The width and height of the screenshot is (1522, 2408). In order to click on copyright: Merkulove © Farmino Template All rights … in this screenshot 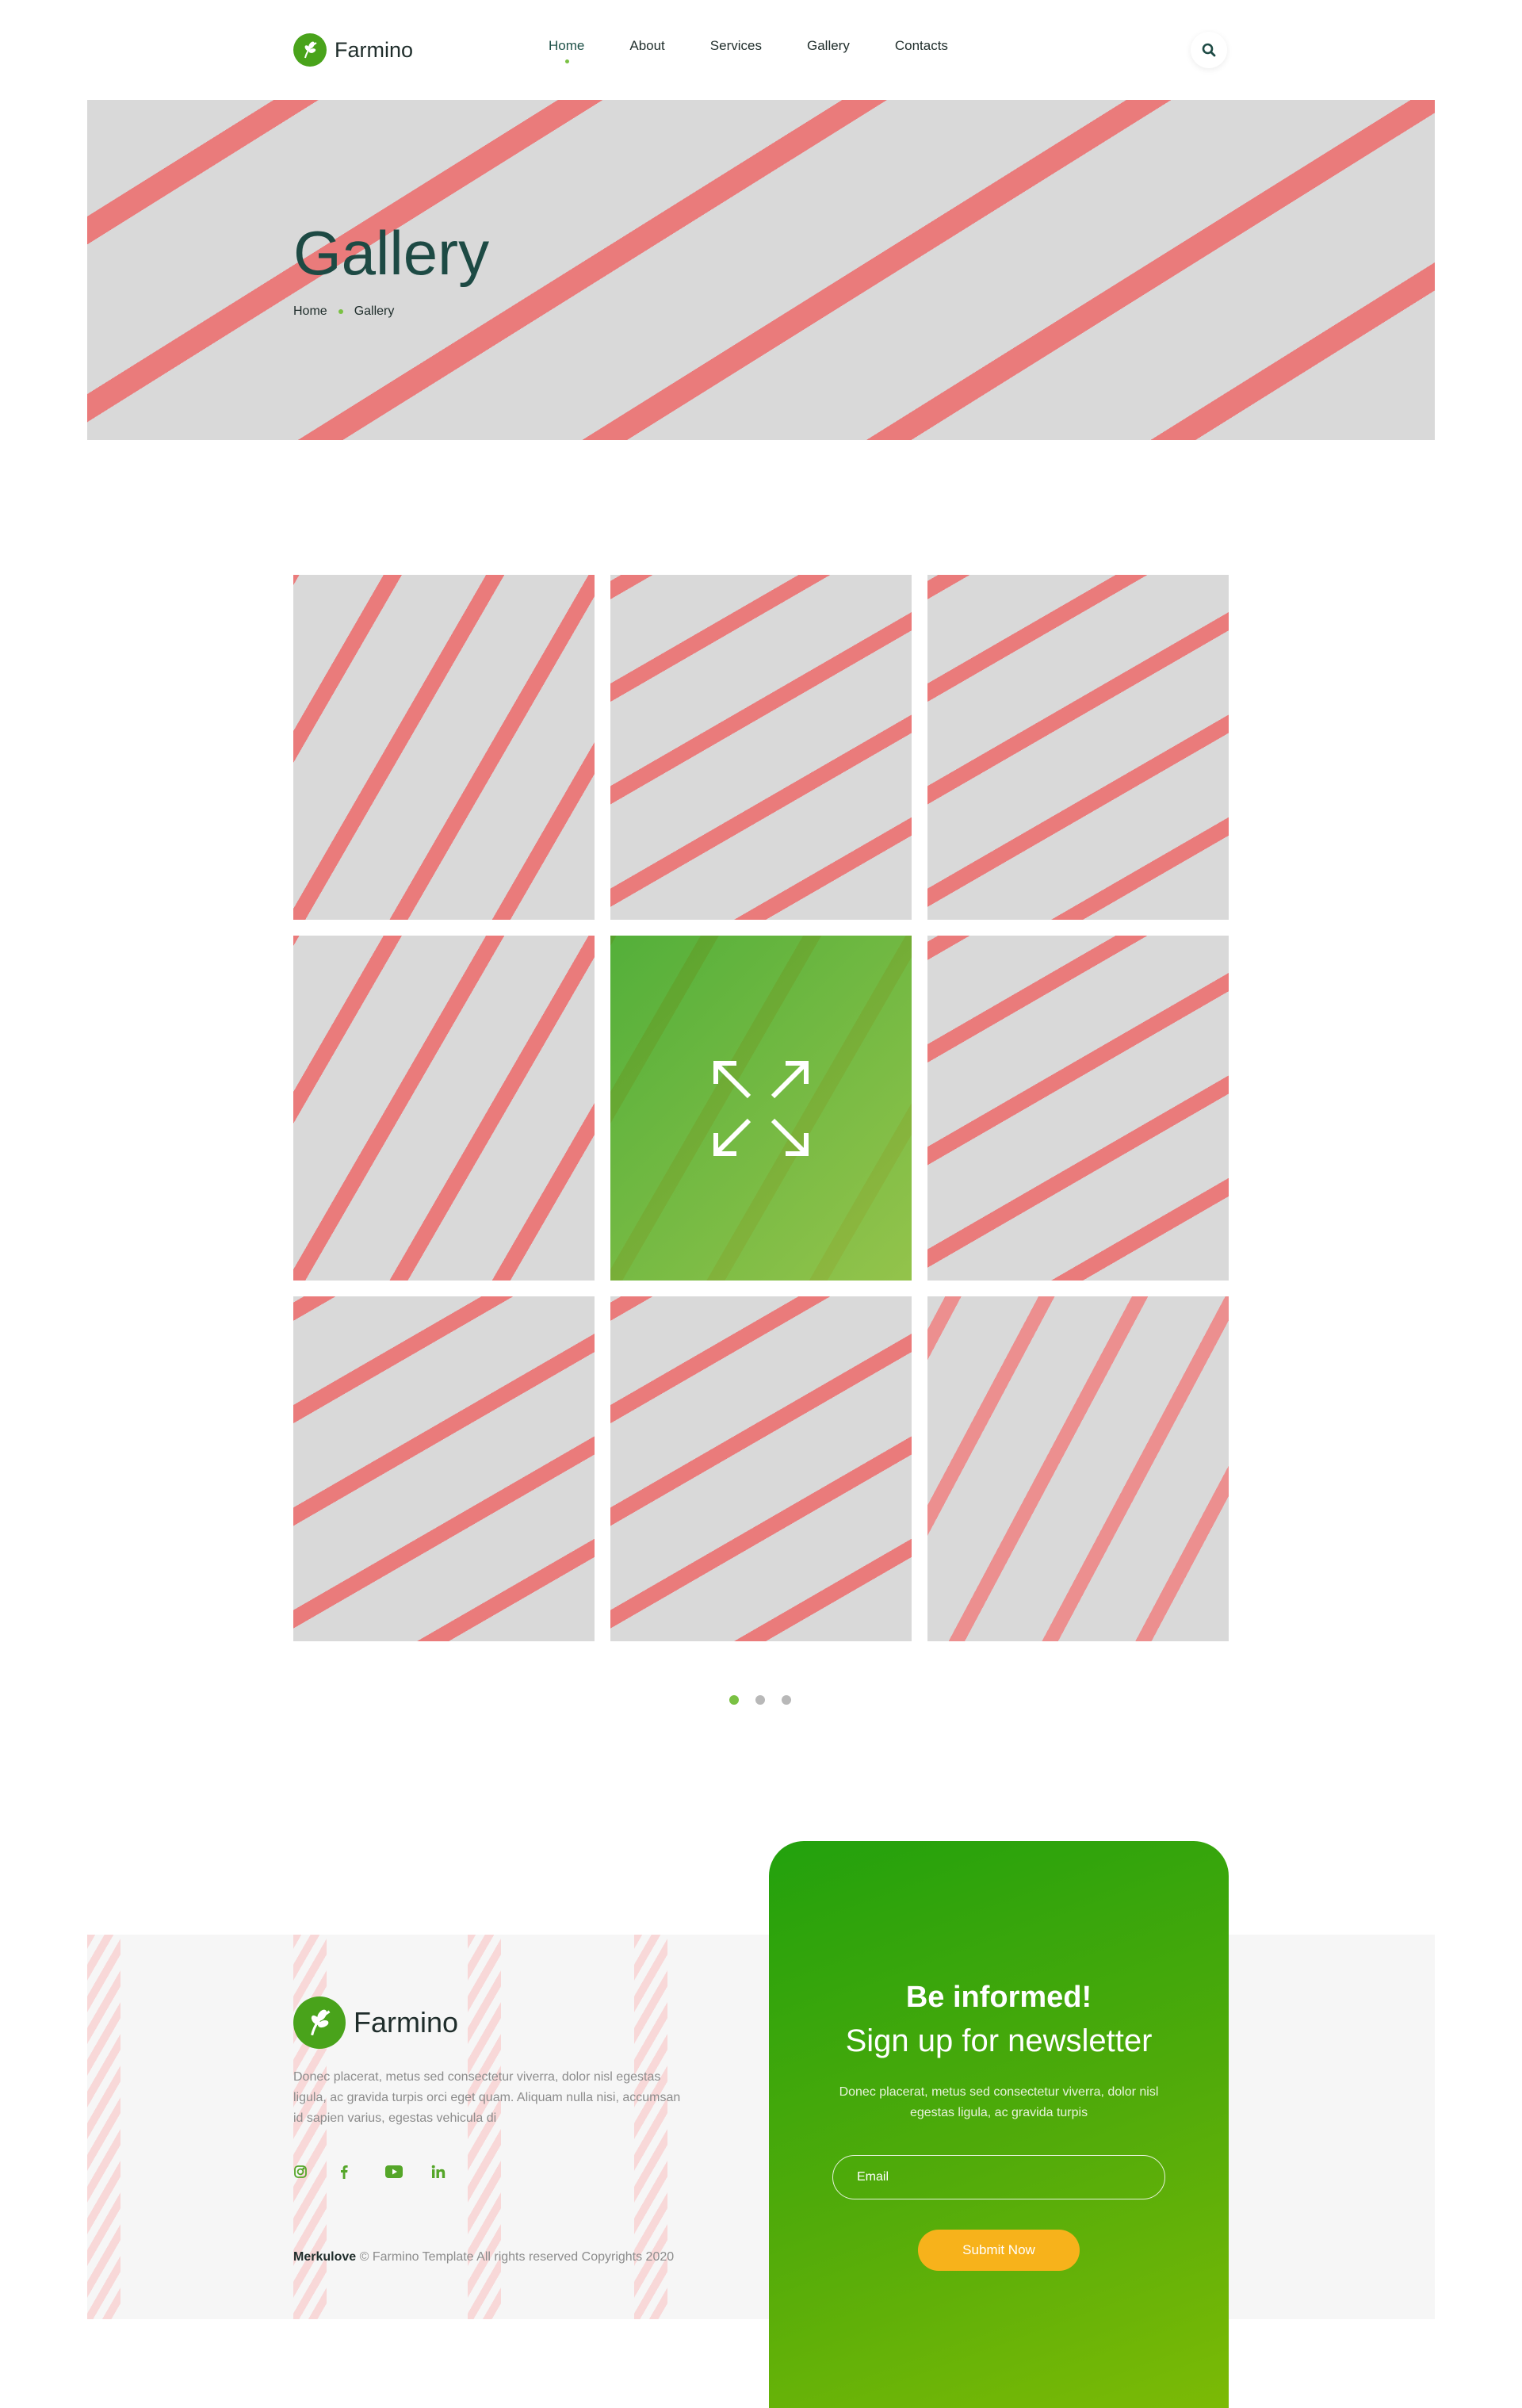, I will do `click(488, 2257)`.